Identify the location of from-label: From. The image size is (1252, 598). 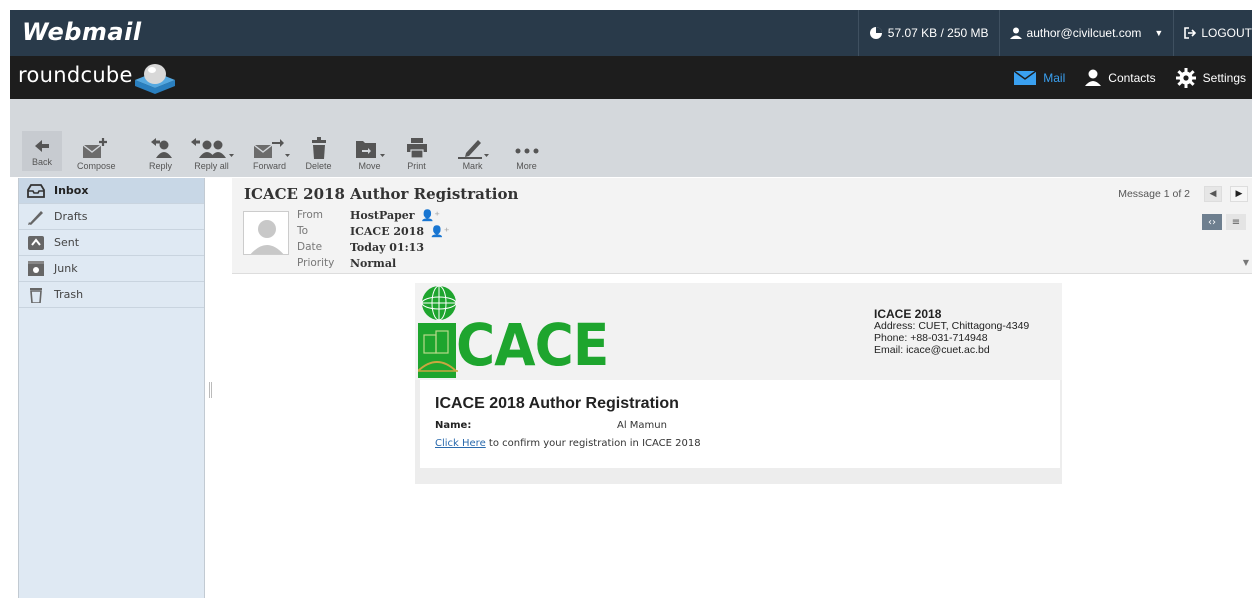
(310, 215).